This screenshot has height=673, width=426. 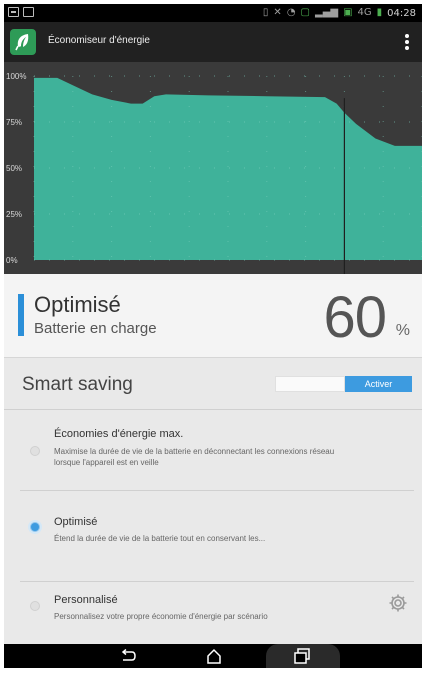 What do you see at coordinates (302, 656) in the screenshot?
I see `recents-icon` at bounding box center [302, 656].